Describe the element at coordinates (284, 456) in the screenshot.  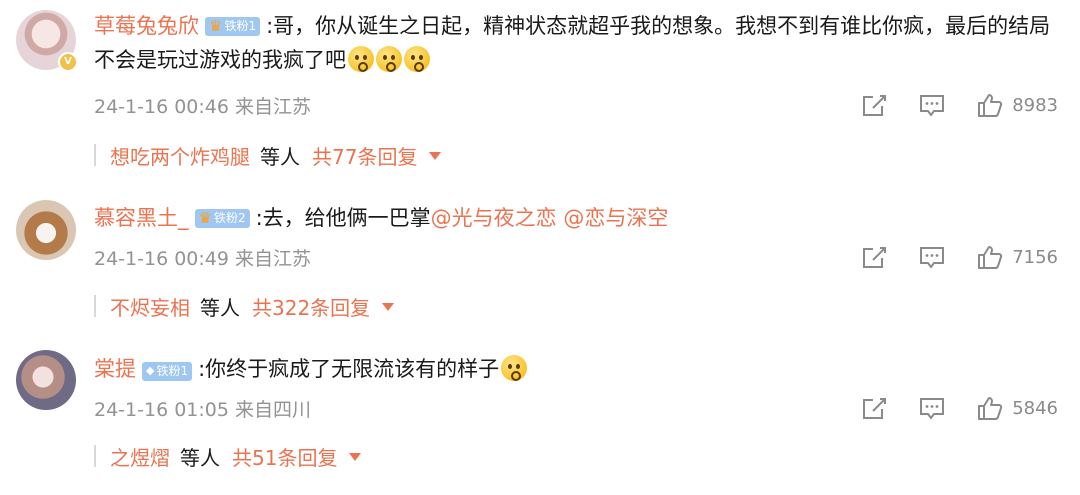
I see `reply-count: 共51条回复` at that location.